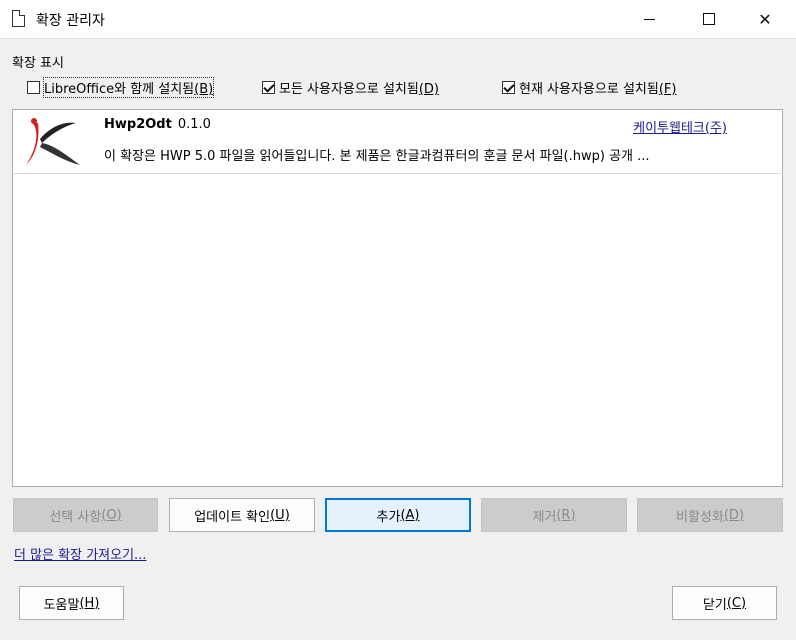 Image resolution: width=796 pixels, height=640 pixels. I want to click on maximize-icon, so click(709, 19).